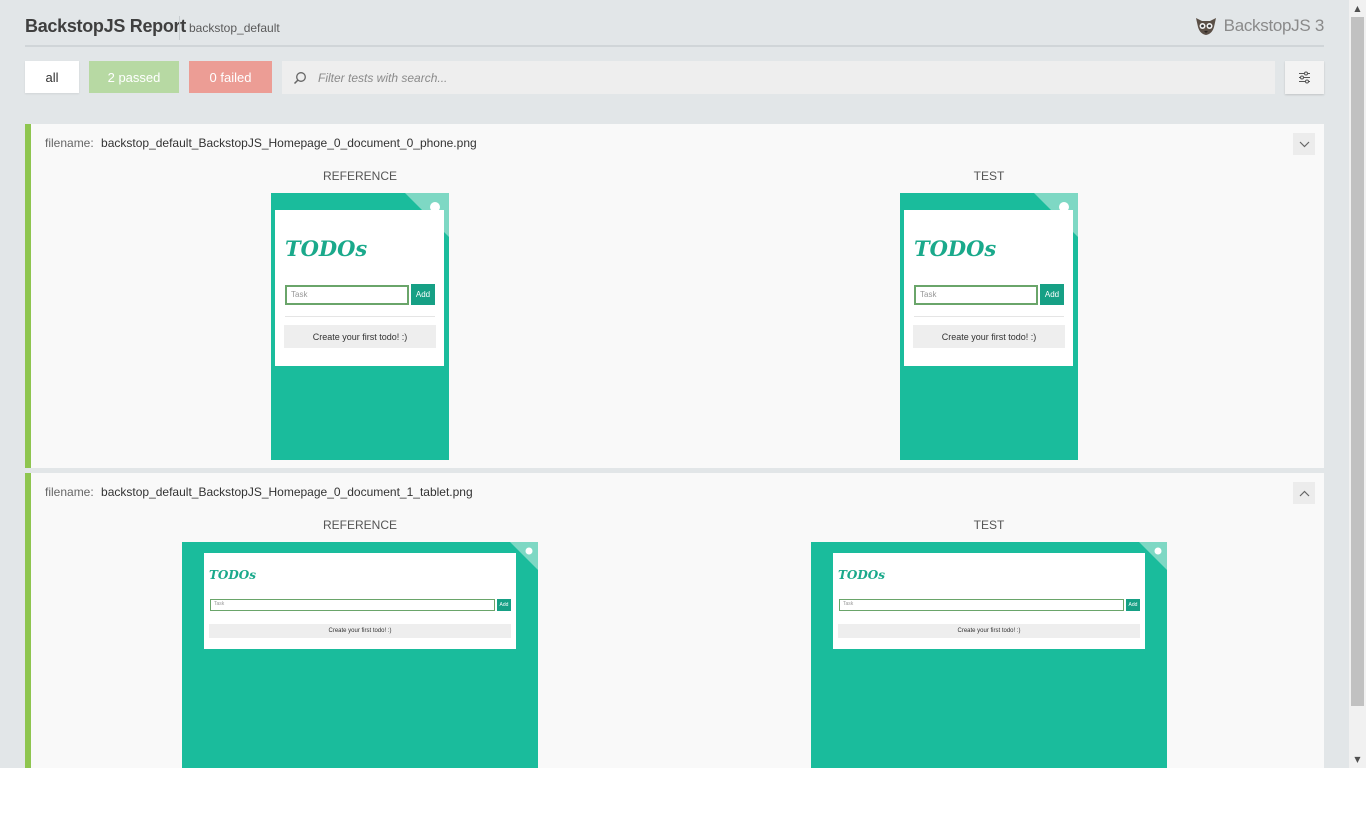 This screenshot has height=834, width=1366. Describe the element at coordinates (1357, 361) in the screenshot. I see `scrollbar-thumb` at that location.